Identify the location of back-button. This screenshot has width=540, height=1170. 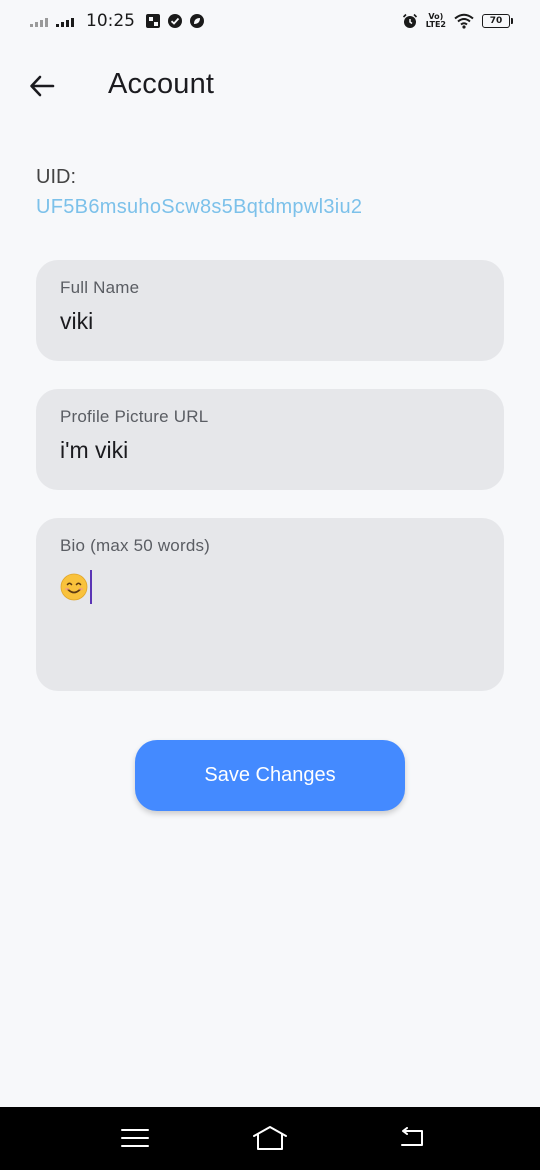
(42, 86).